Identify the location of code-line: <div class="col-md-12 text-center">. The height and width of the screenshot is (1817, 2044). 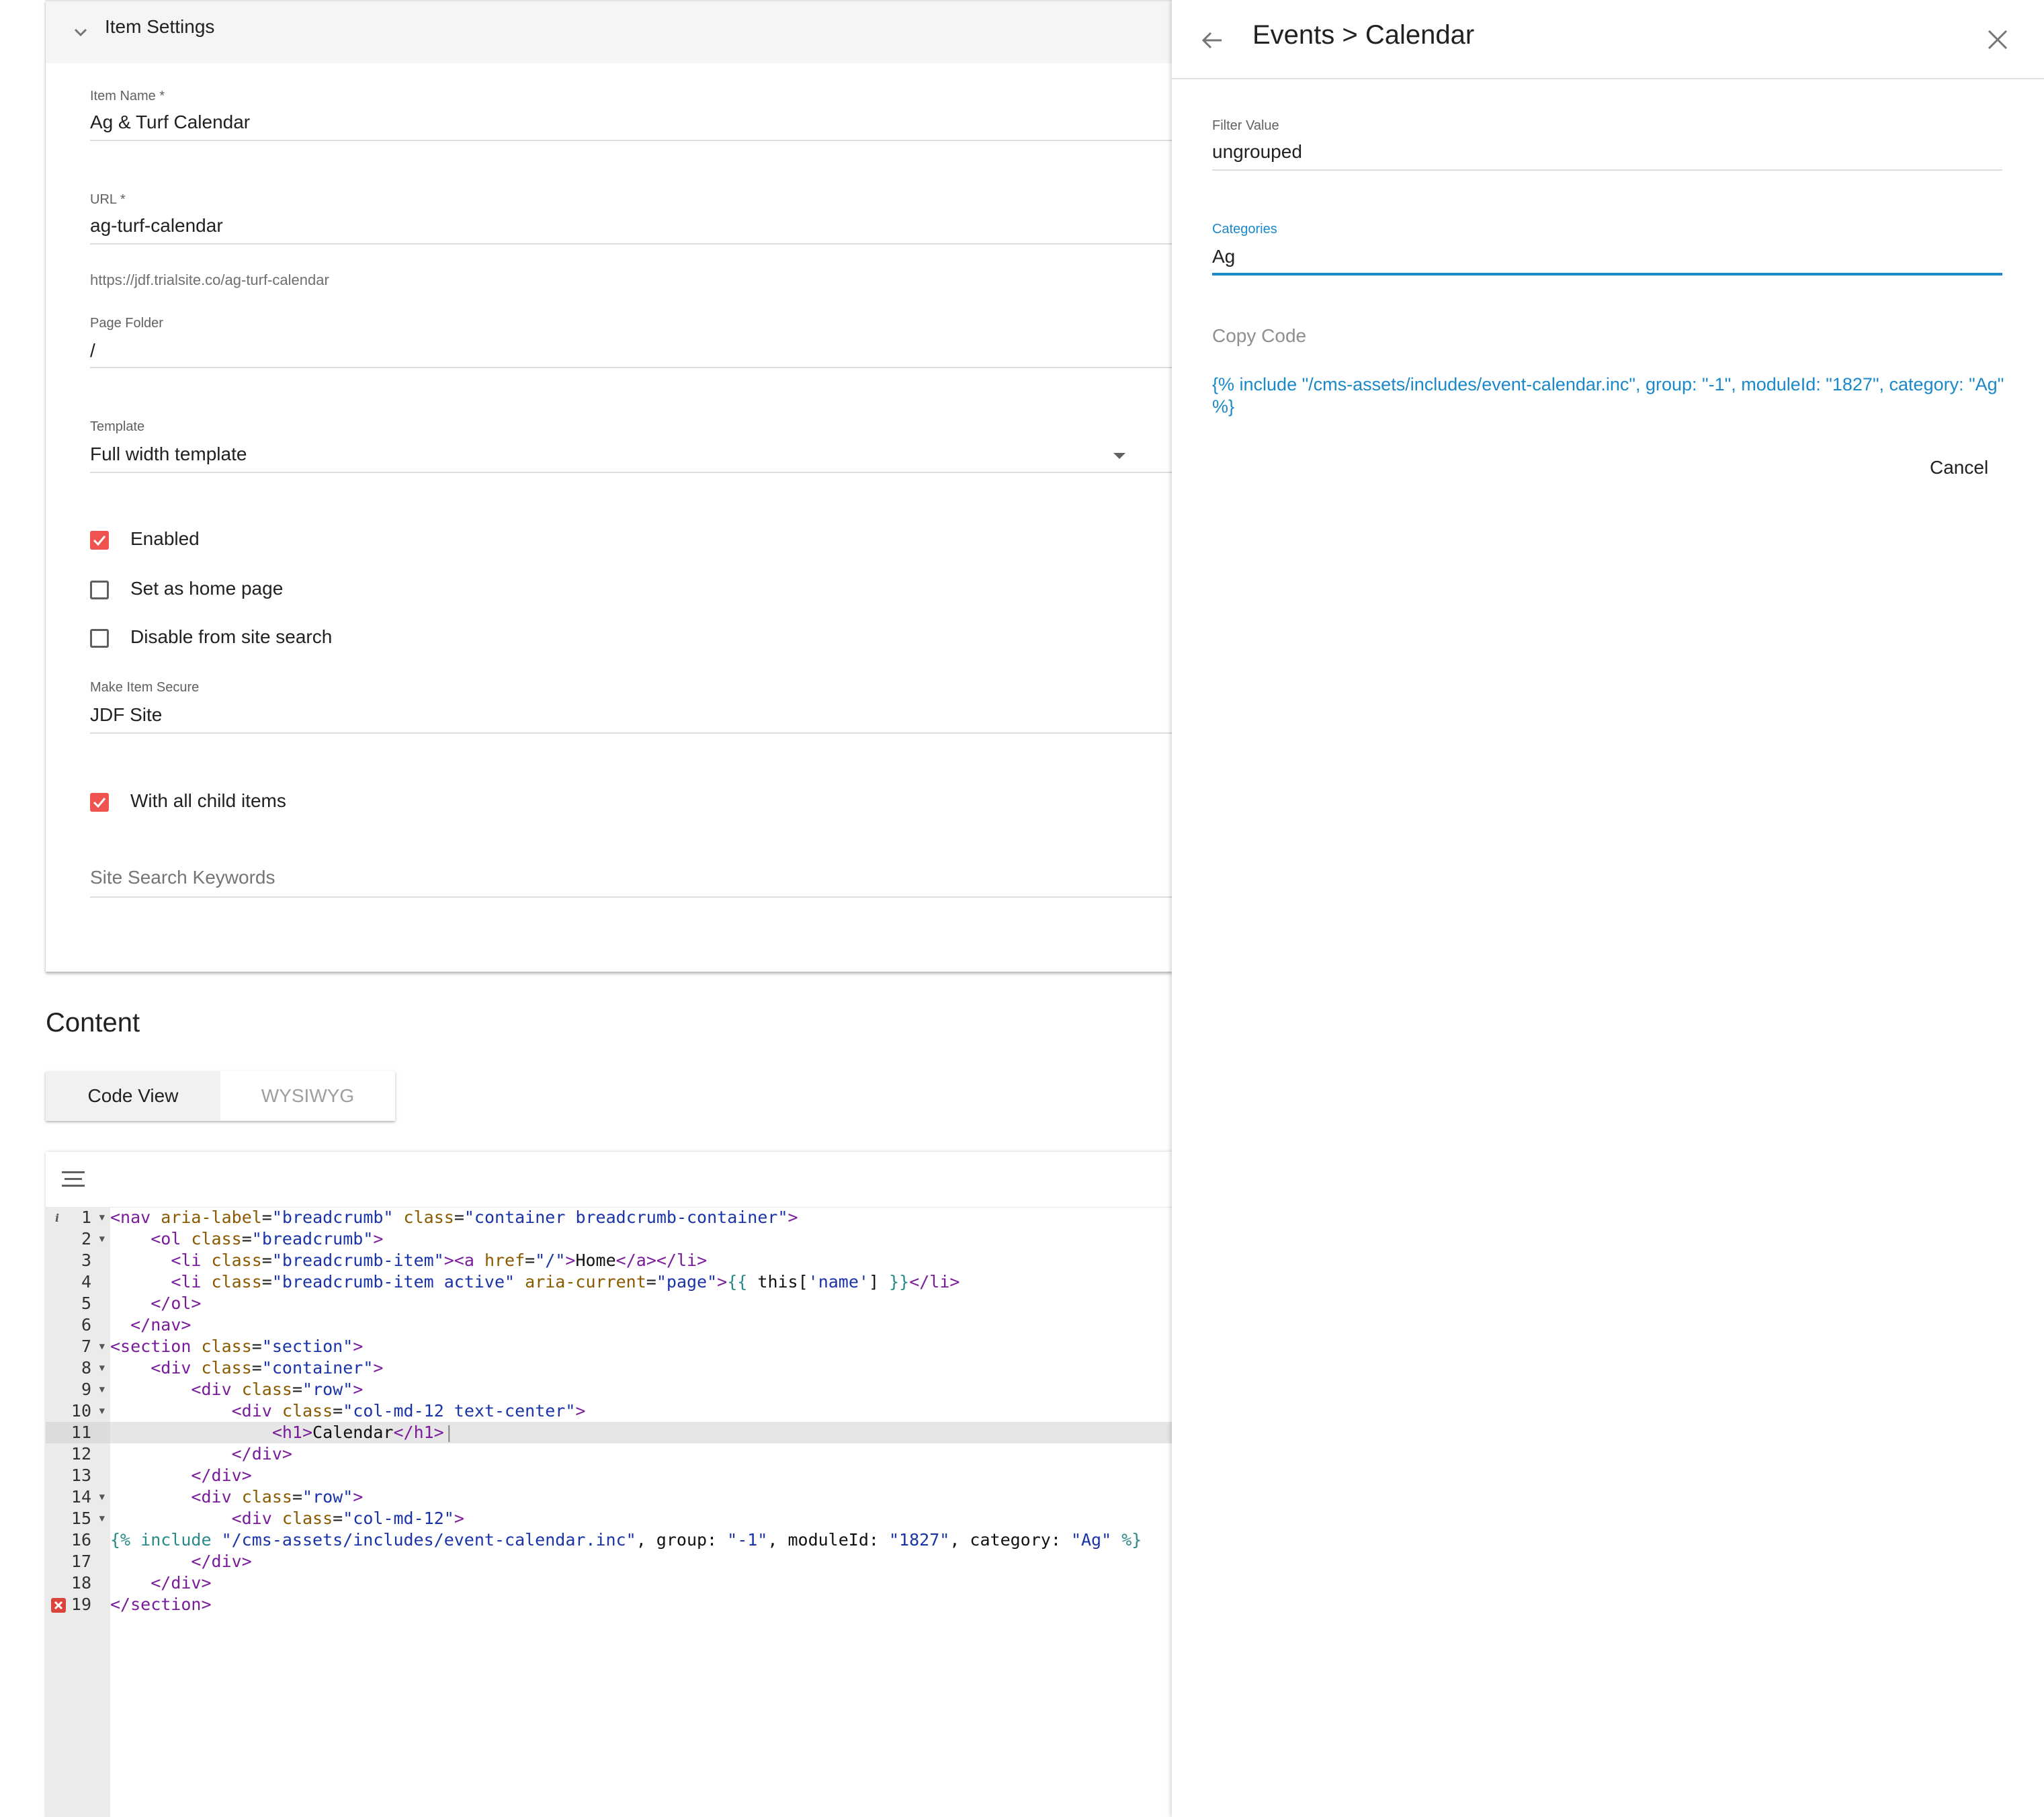
(641, 1411).